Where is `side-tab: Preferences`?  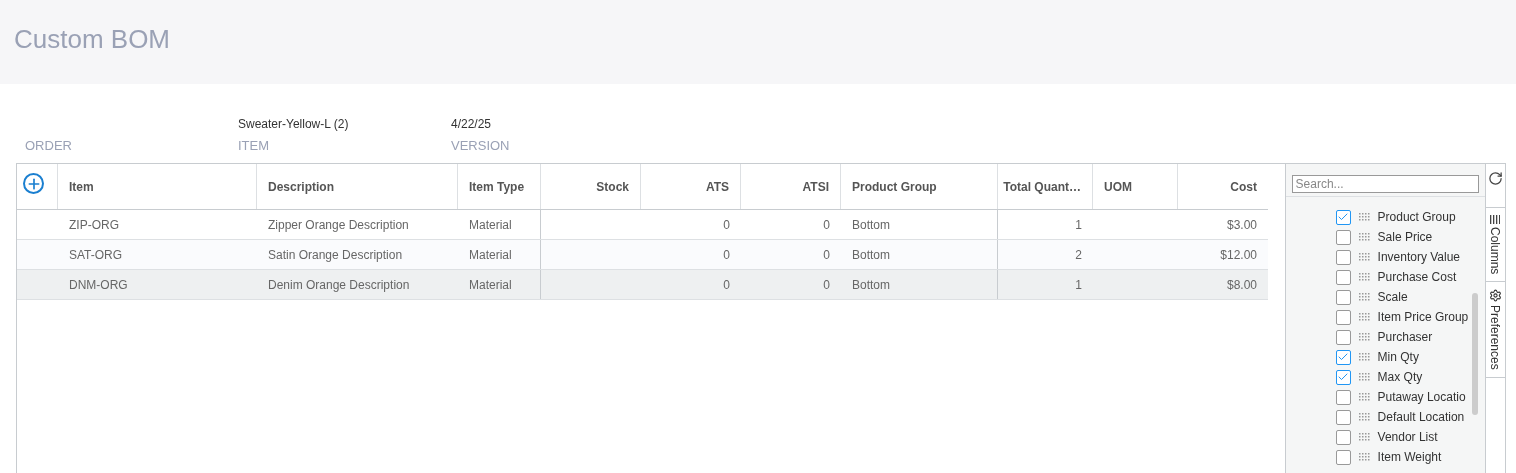 side-tab: Preferences is located at coordinates (1495, 330).